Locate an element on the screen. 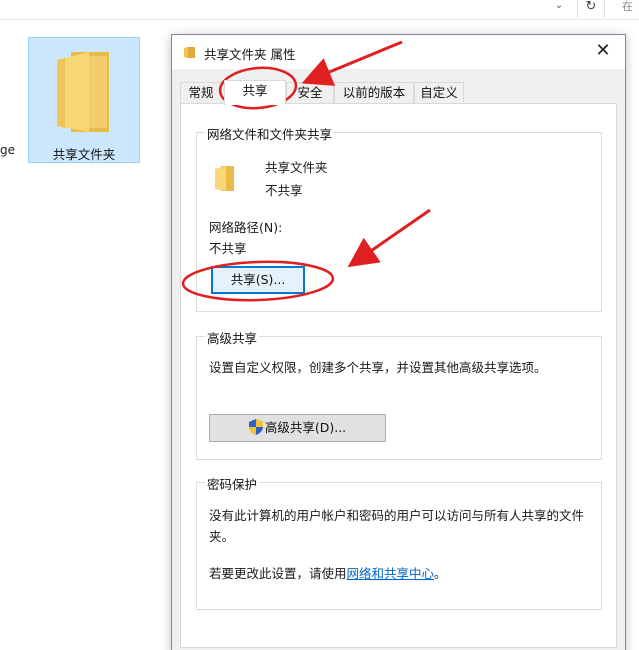 The height and width of the screenshot is (650, 639). change-setting-suffix: 。 is located at coordinates (440, 573).